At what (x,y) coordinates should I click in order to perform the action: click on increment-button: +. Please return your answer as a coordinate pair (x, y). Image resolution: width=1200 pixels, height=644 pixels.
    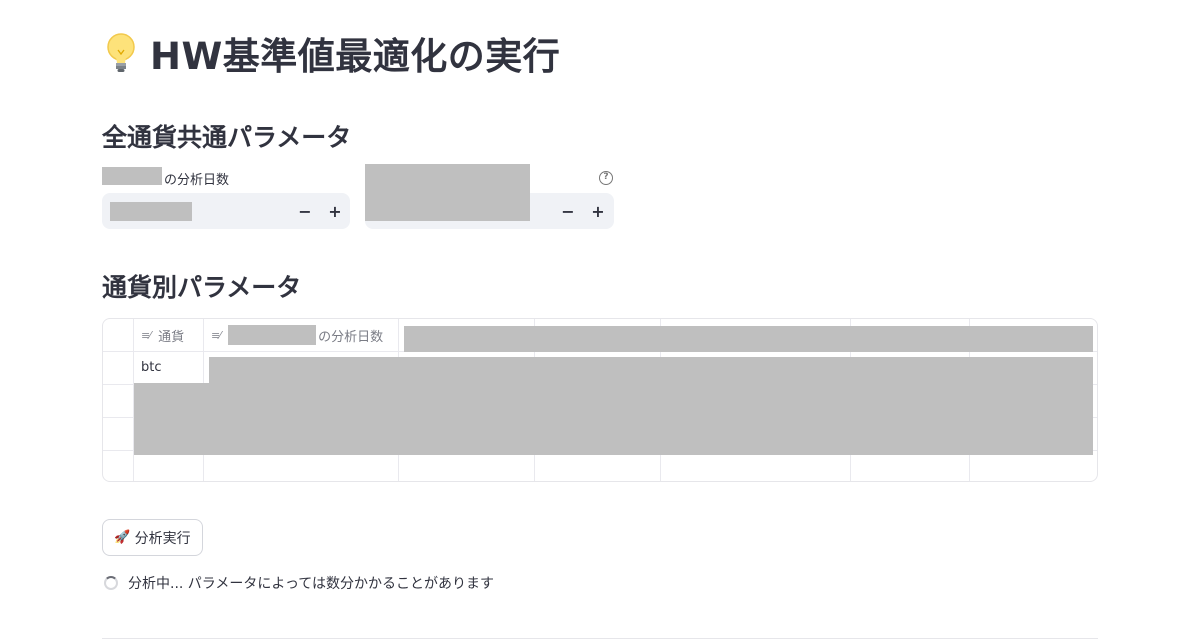
    Looking at the image, I should click on (335, 211).